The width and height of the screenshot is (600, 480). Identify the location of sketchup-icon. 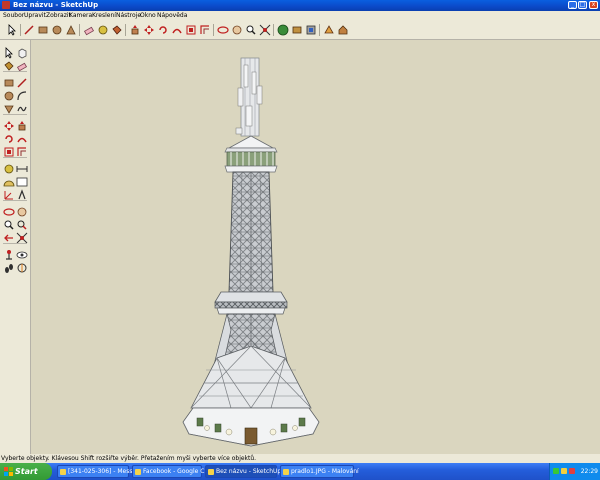
(211, 472).